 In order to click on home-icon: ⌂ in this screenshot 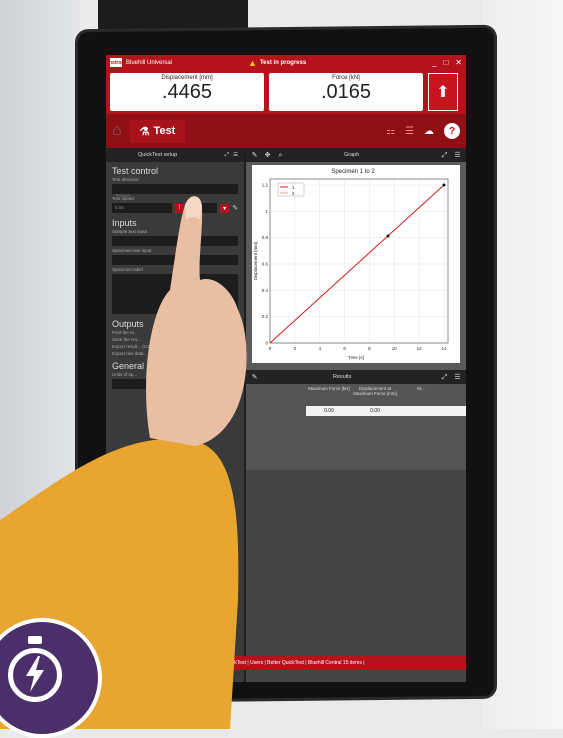, I will do `click(117, 131)`.